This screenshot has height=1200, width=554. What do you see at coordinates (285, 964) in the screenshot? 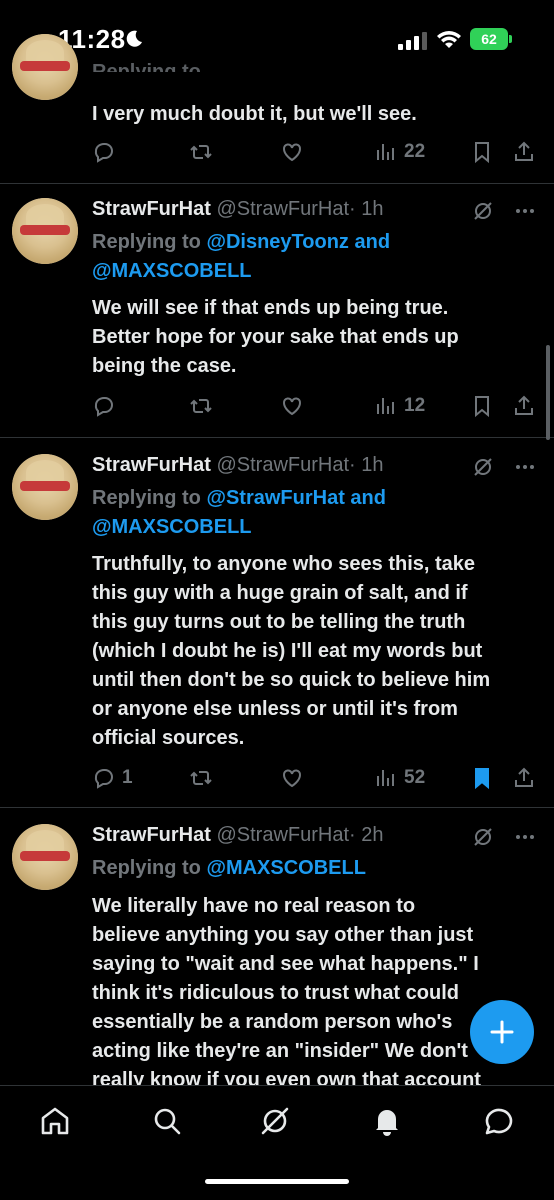
I see `tweet-text-line: saying to "wait and see what happens." I` at bounding box center [285, 964].